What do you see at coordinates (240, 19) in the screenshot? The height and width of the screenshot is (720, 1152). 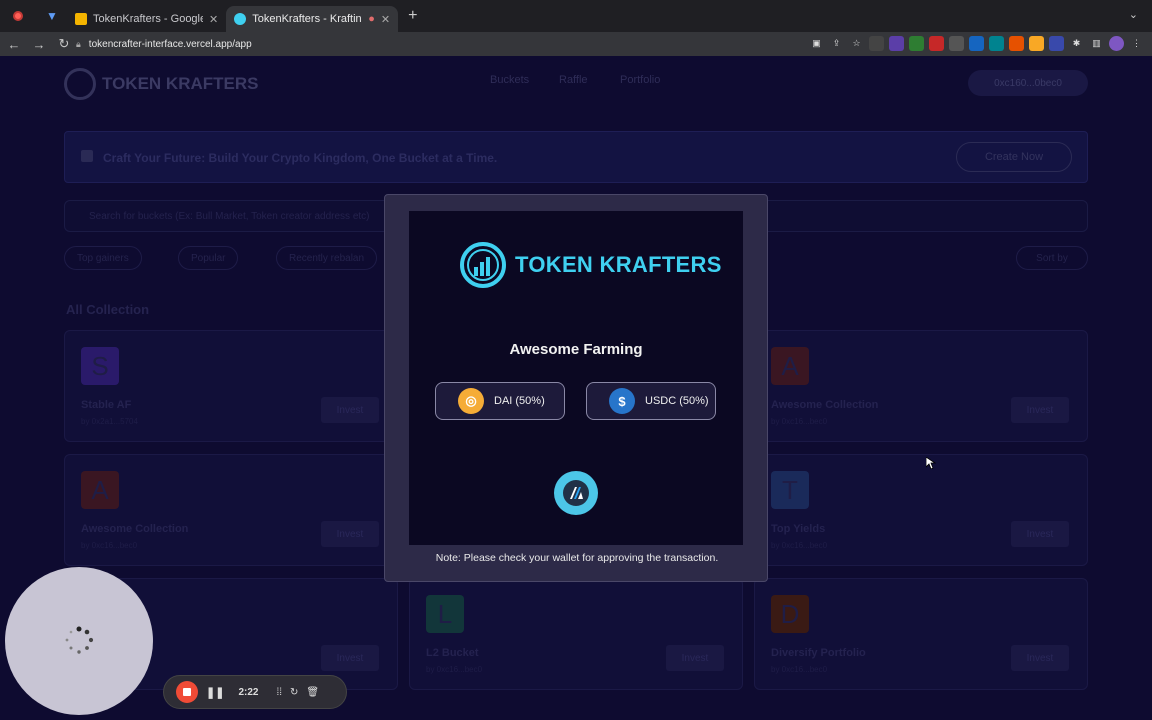 I see `tokenkrafters-icon` at bounding box center [240, 19].